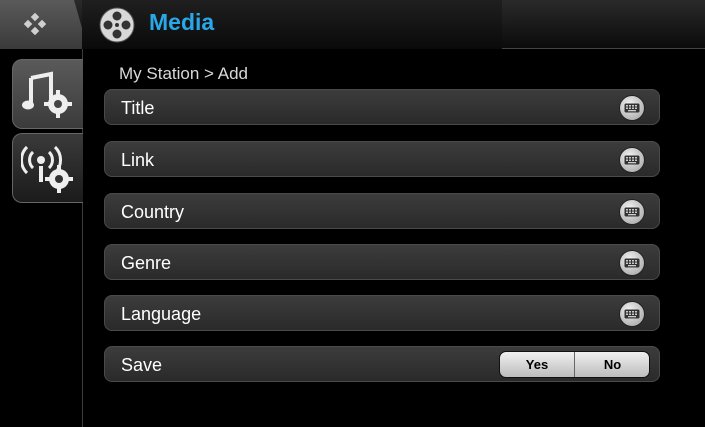  What do you see at coordinates (142, 365) in the screenshot?
I see `save-label: Save` at bounding box center [142, 365].